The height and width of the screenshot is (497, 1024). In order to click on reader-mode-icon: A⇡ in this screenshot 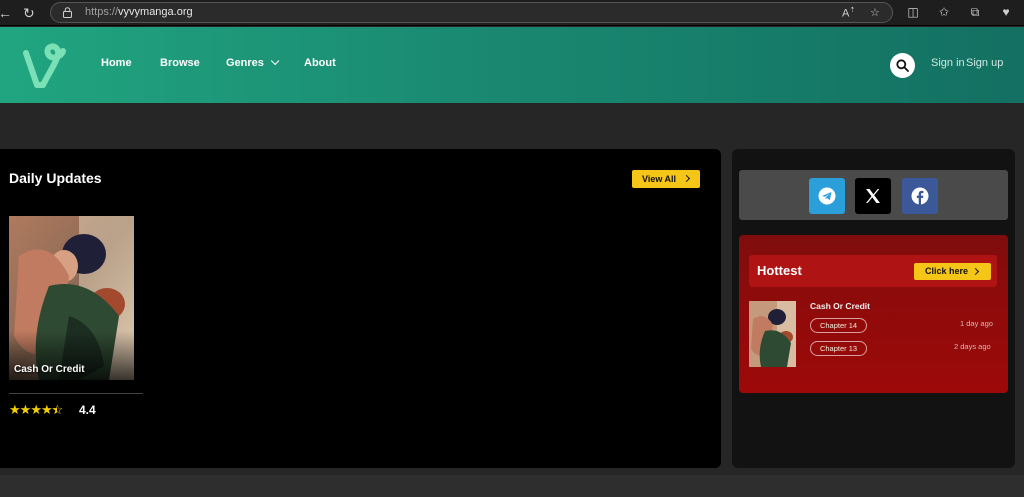, I will do `click(848, 13)`.